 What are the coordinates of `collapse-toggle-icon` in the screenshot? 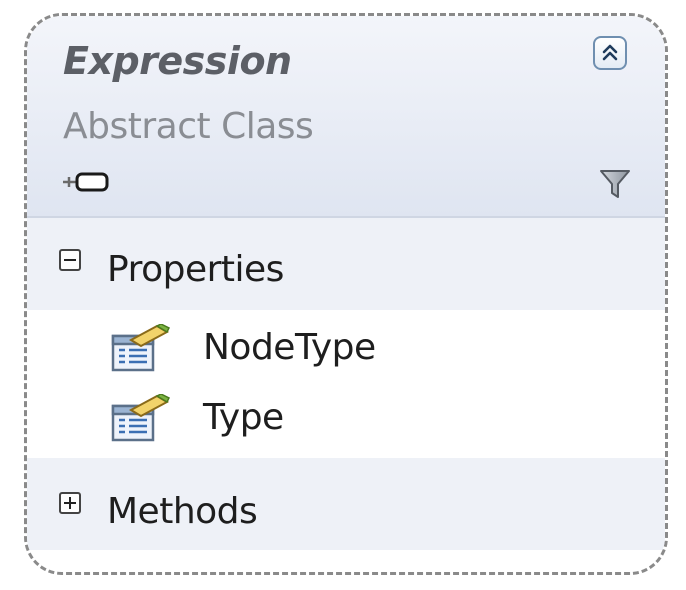 It's located at (70, 260).